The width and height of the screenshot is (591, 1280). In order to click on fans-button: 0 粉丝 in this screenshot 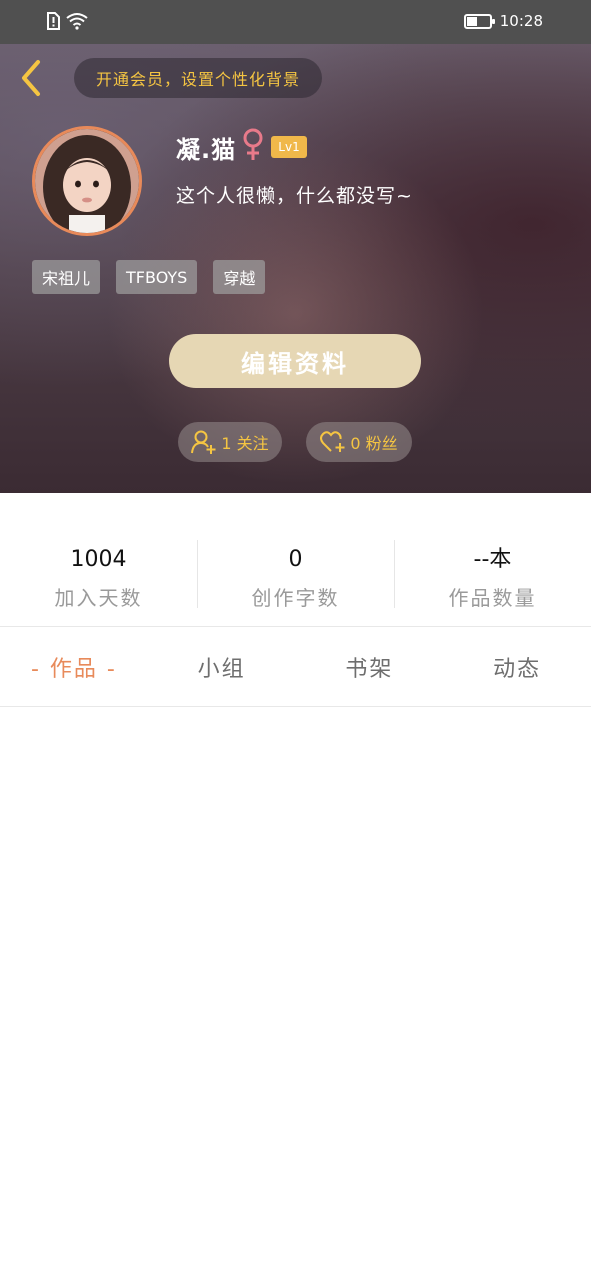, I will do `click(359, 442)`.